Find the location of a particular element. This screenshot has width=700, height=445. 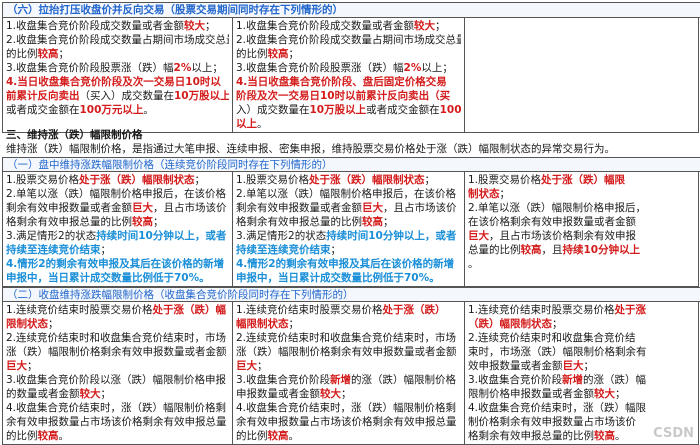

criterion-line: 巨大，且占市场该价格剩余有效申报 is located at coordinates (581, 236).